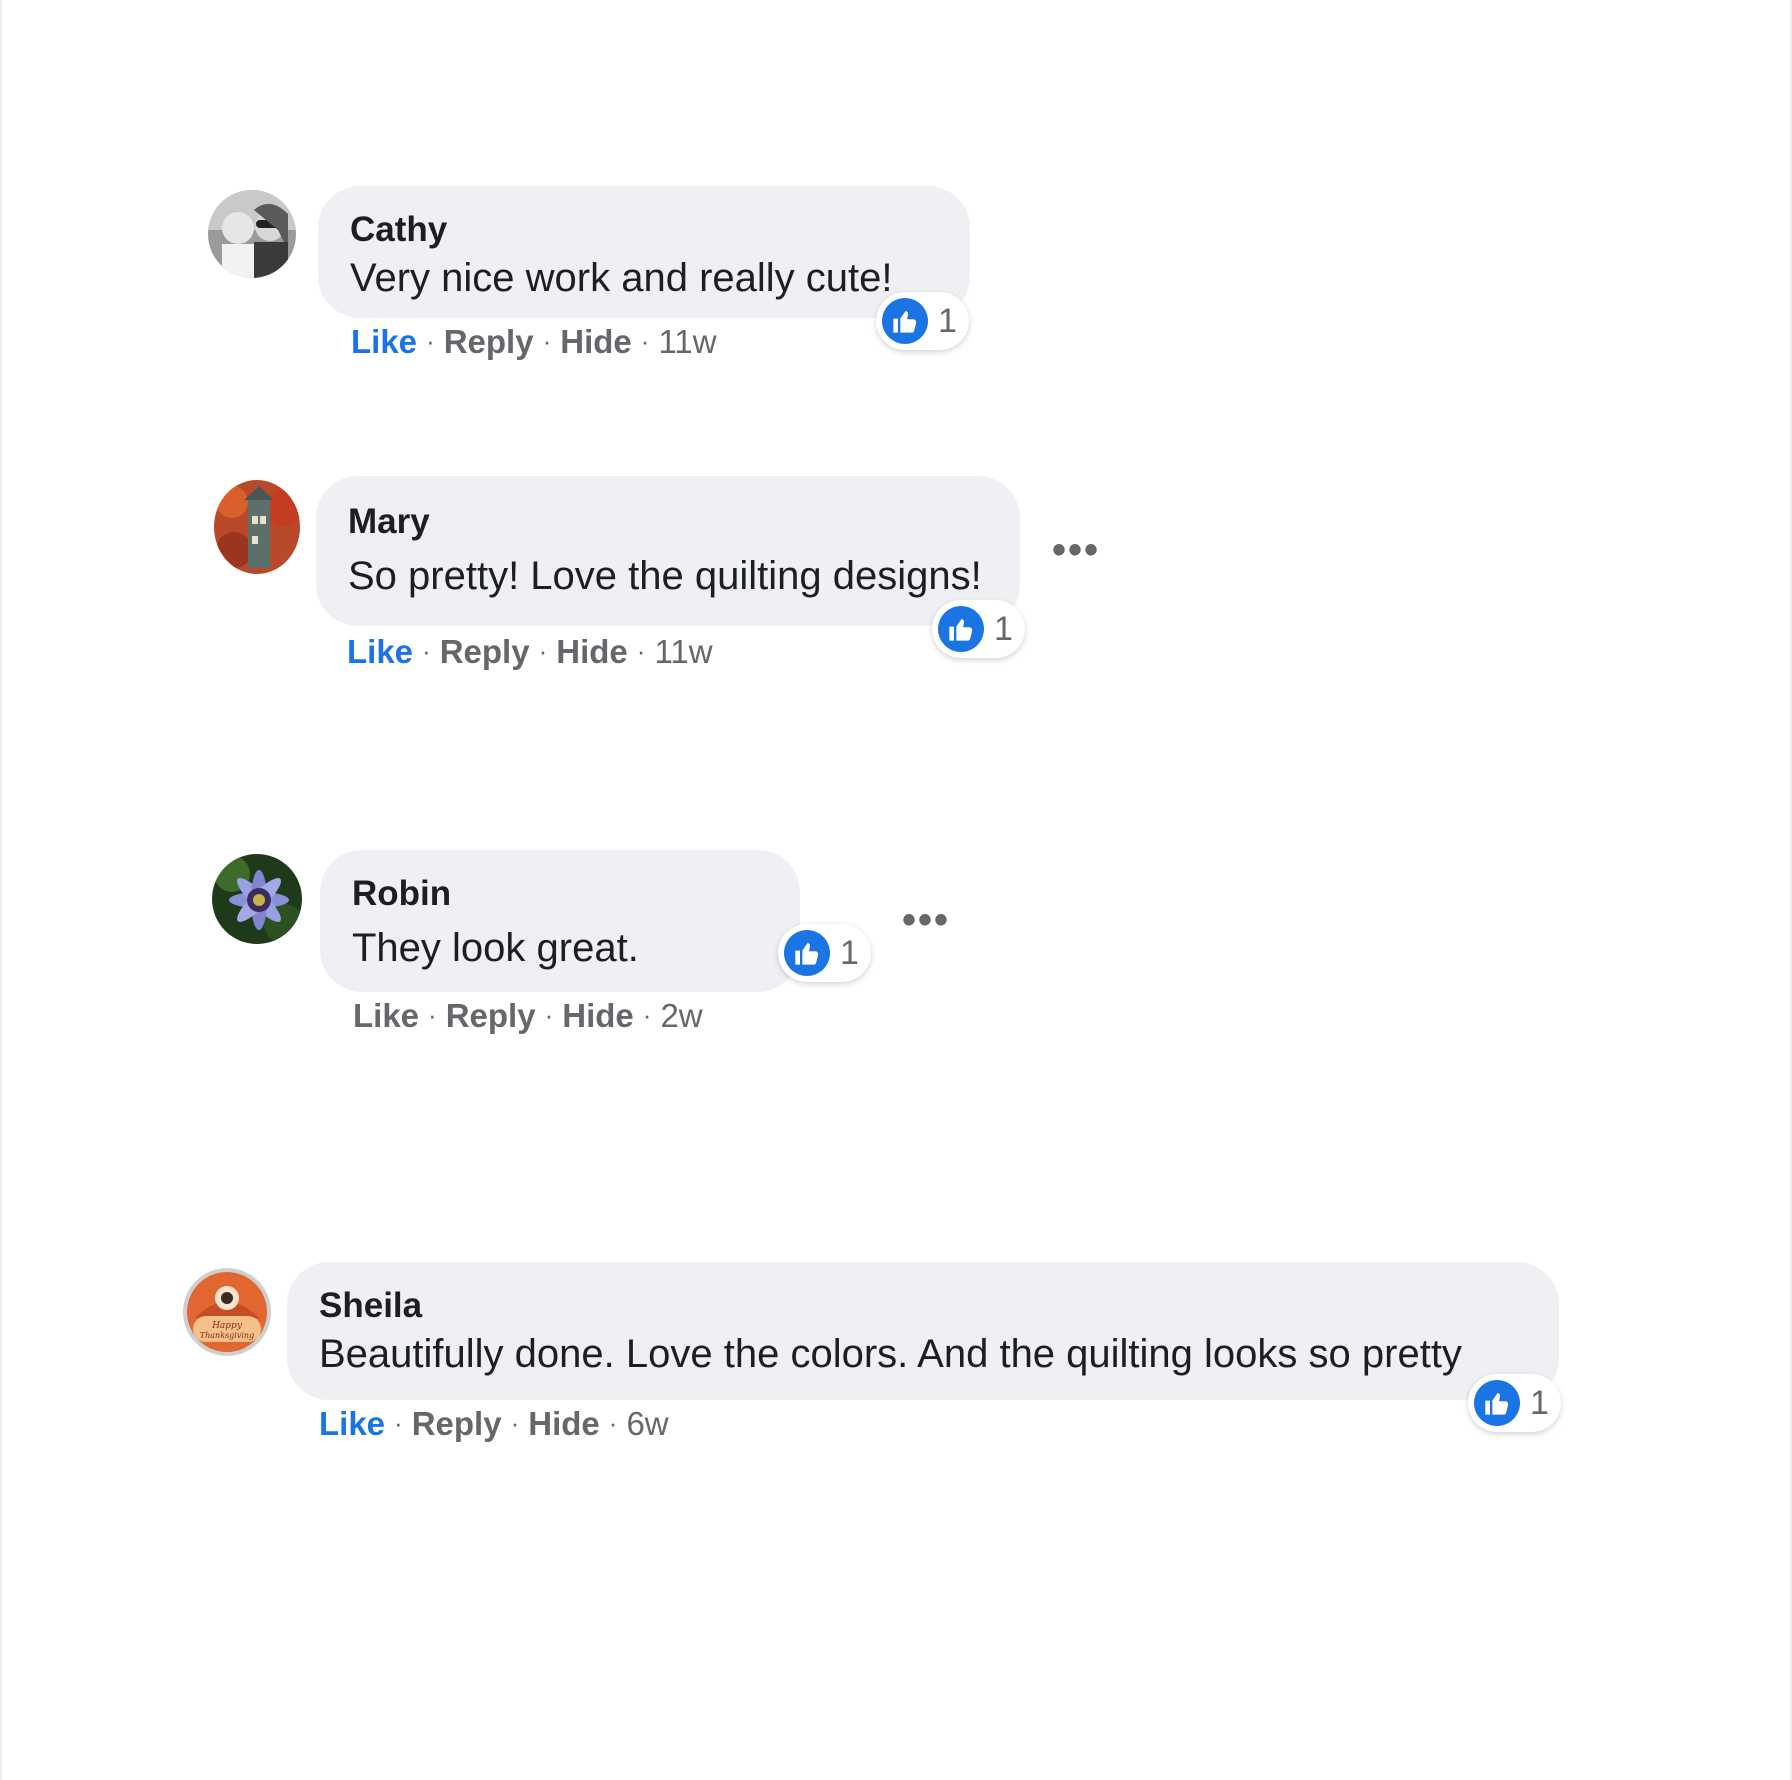 This screenshot has width=1792, height=1780. I want to click on svg-text: Thanksgiving, so click(227, 1335).